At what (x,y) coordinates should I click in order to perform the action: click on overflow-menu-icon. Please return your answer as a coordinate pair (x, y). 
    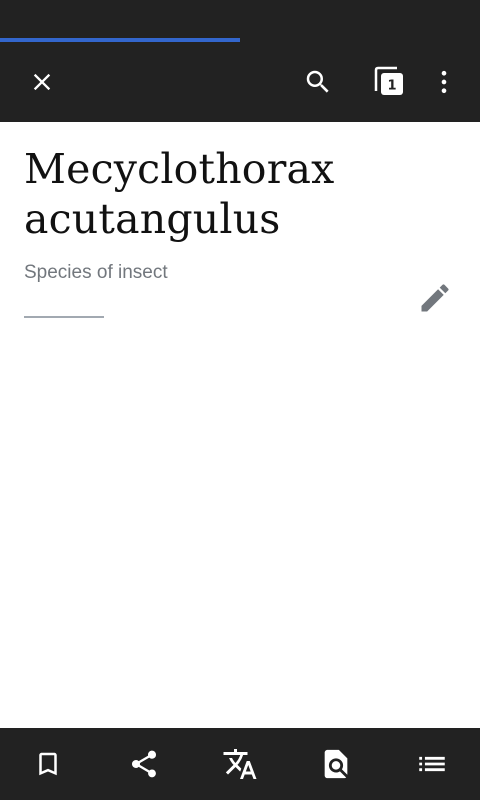
    Looking at the image, I should click on (444, 82).